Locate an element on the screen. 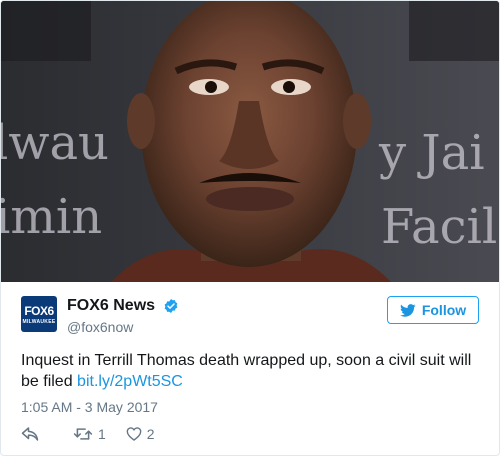  author-handle: @fox6now is located at coordinates (123, 327).